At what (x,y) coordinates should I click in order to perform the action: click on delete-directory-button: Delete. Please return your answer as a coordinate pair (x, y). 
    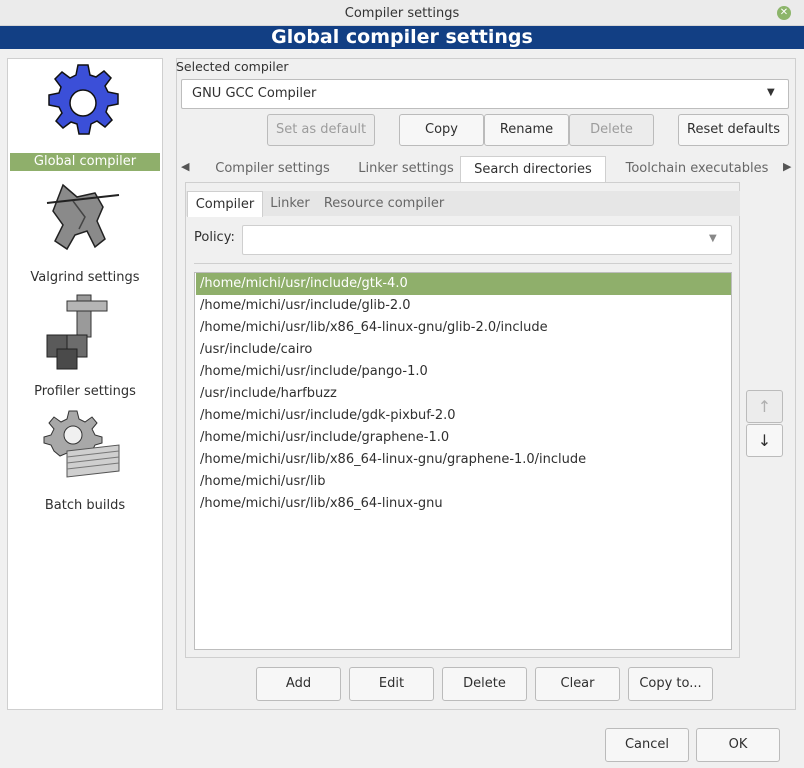
    Looking at the image, I should click on (484, 684).